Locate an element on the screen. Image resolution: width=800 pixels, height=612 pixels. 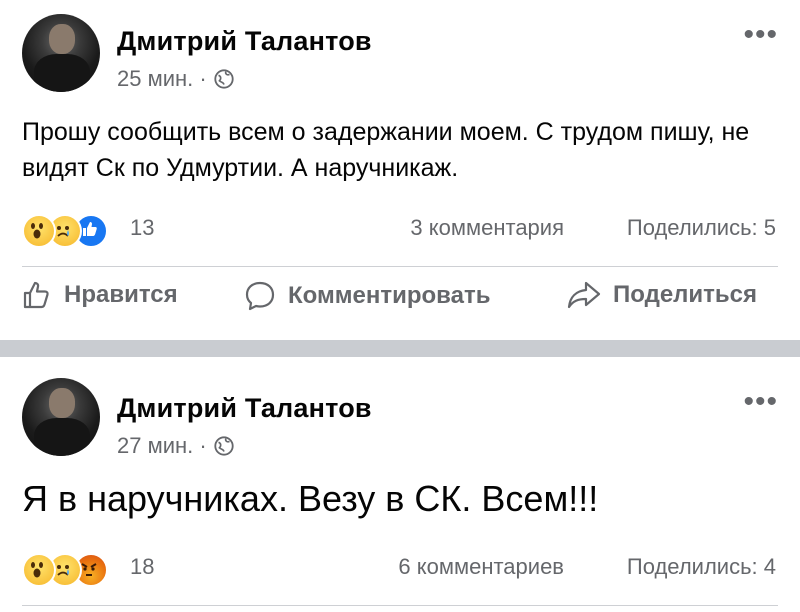
comment-label: Комментировать is located at coordinates (389, 295).